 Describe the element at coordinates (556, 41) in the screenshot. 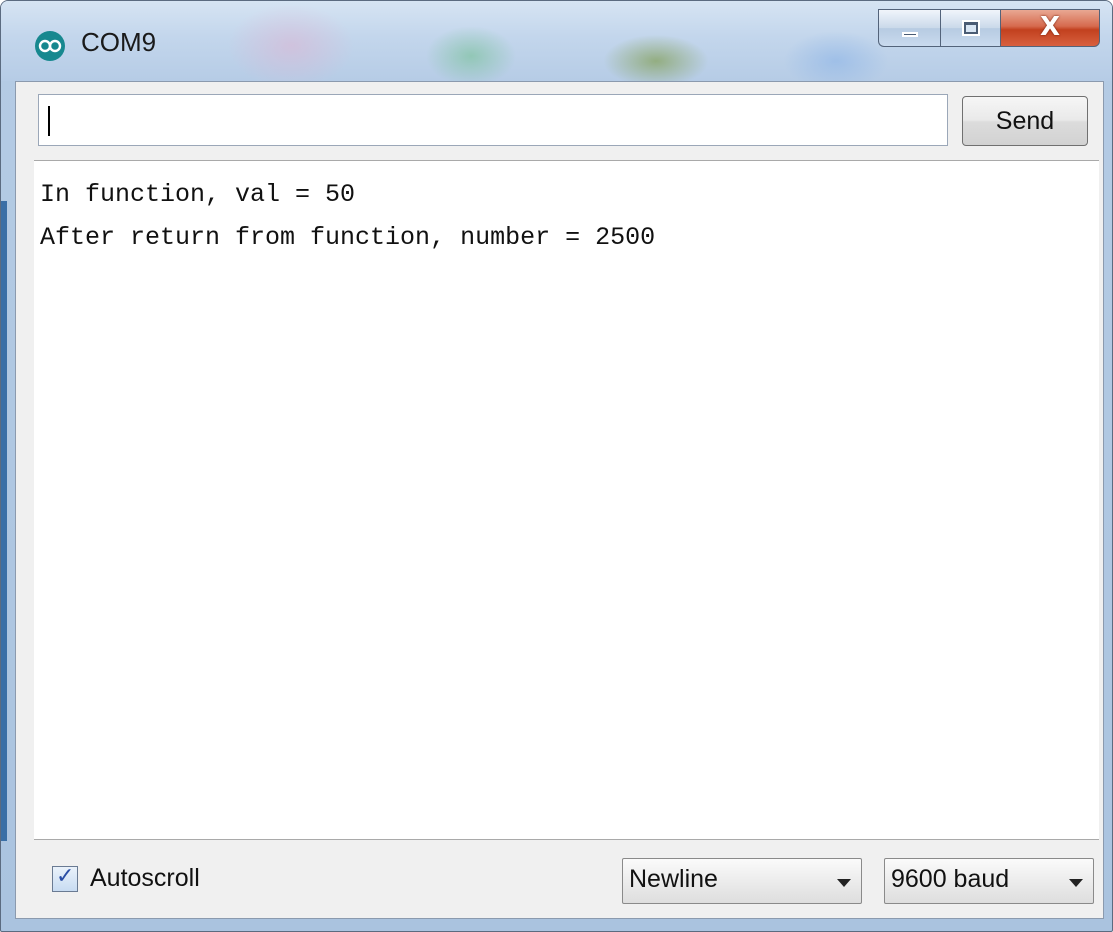

I see `title-bar: COM9 X` at that location.